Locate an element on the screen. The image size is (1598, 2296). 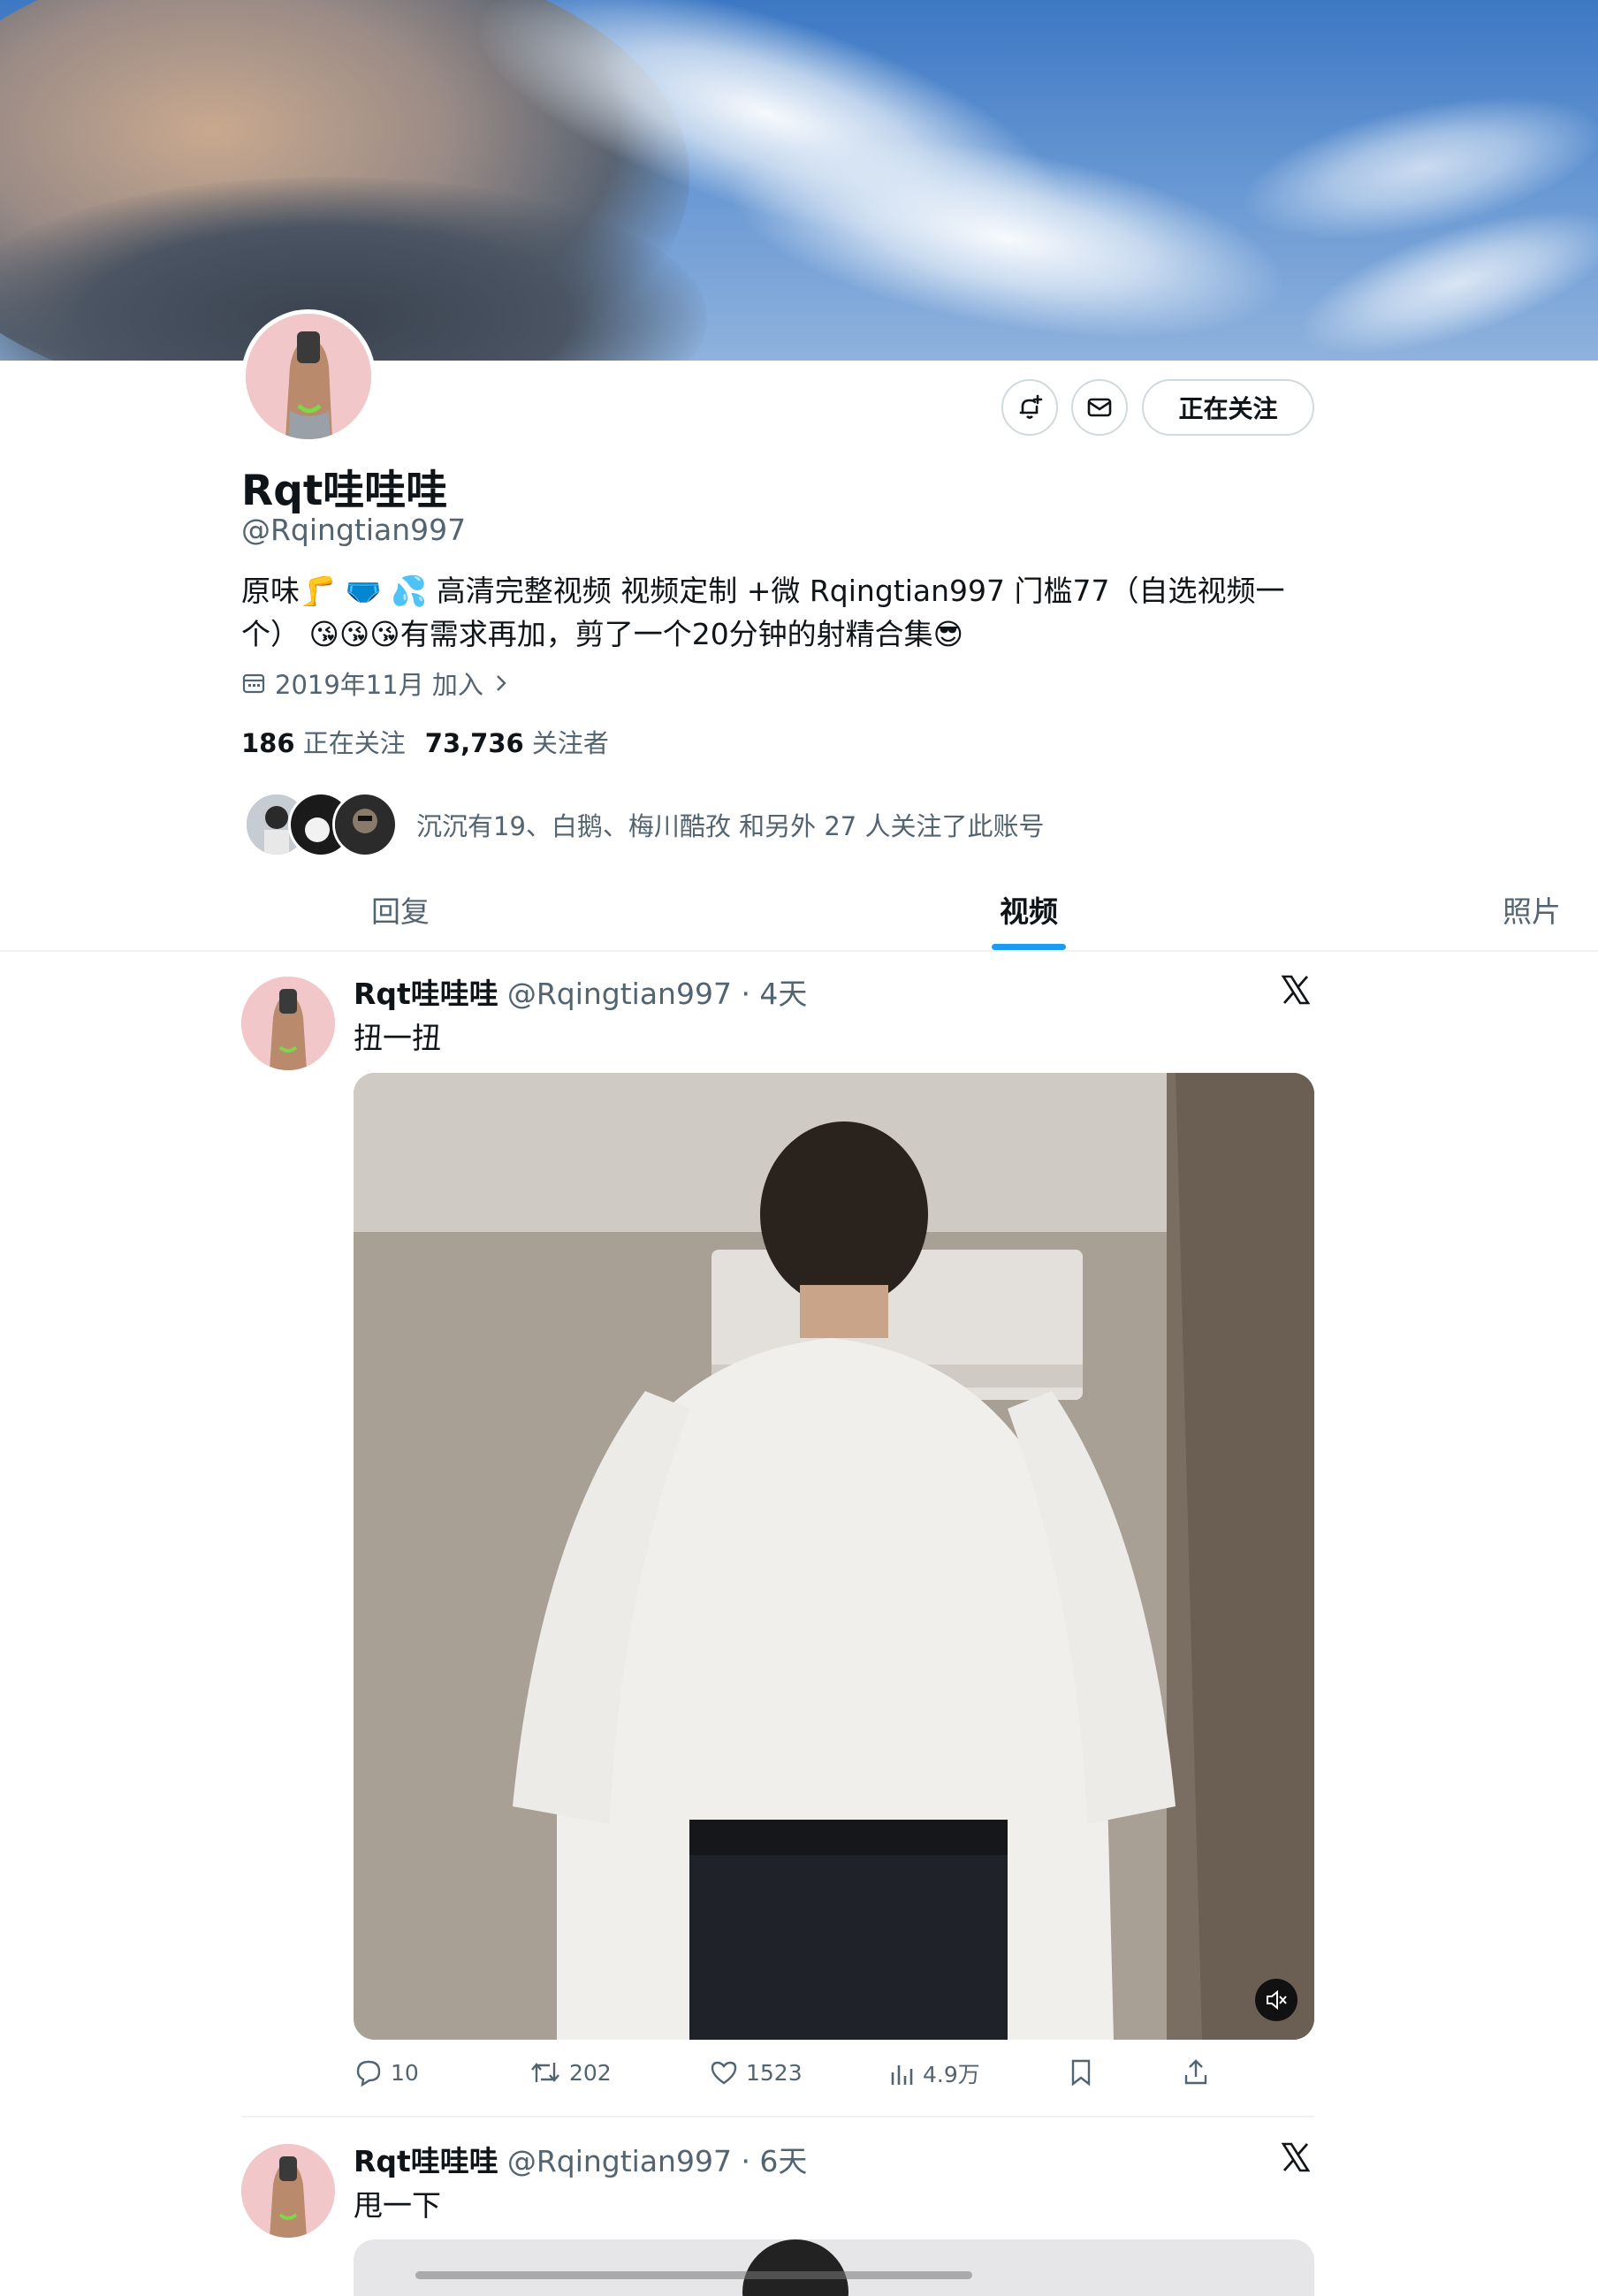
post-header: Rqt哇哇哇 @Rqingtian997 · 4天 is located at coordinates (581, 992).